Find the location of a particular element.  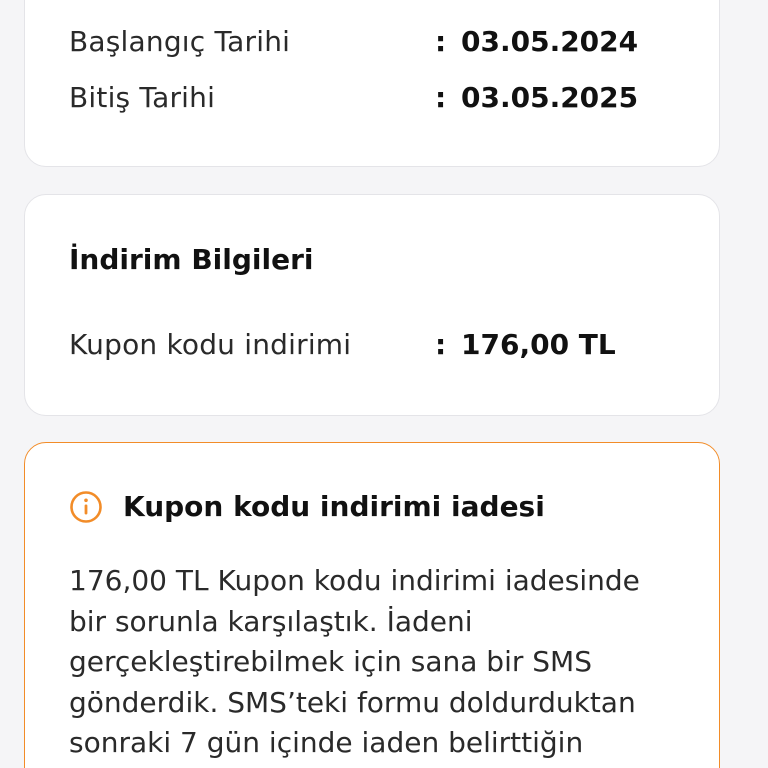

start-date-value: 03.05.2024 is located at coordinates (550, 41).